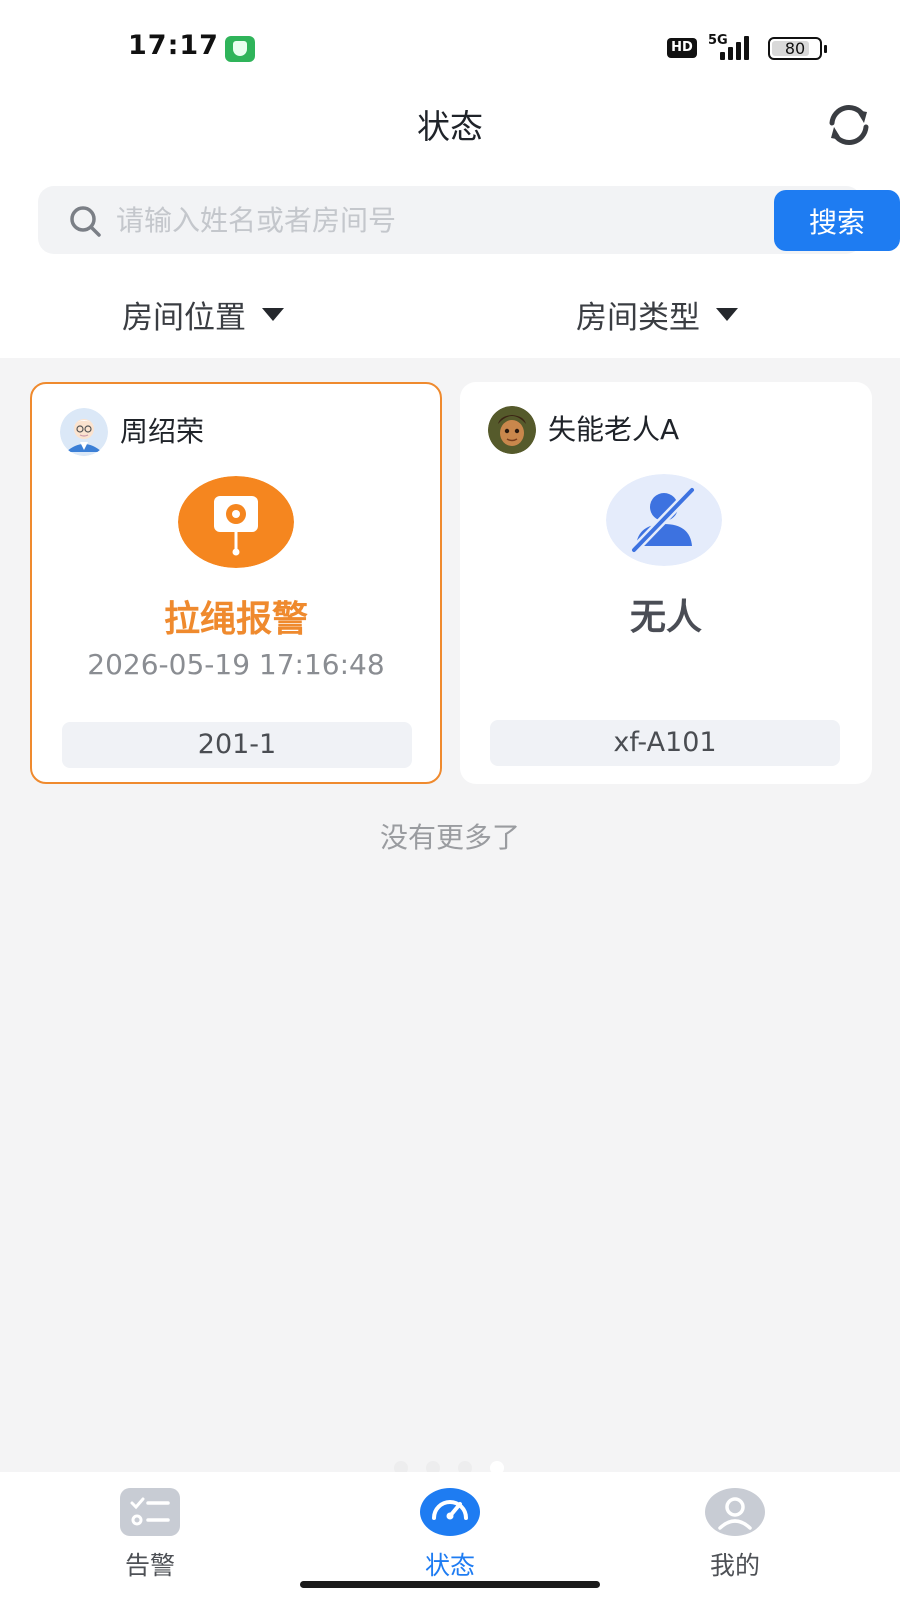 The height and width of the screenshot is (1600, 900). Describe the element at coordinates (449, 1565) in the screenshot. I see `tab-label: 状态` at that location.